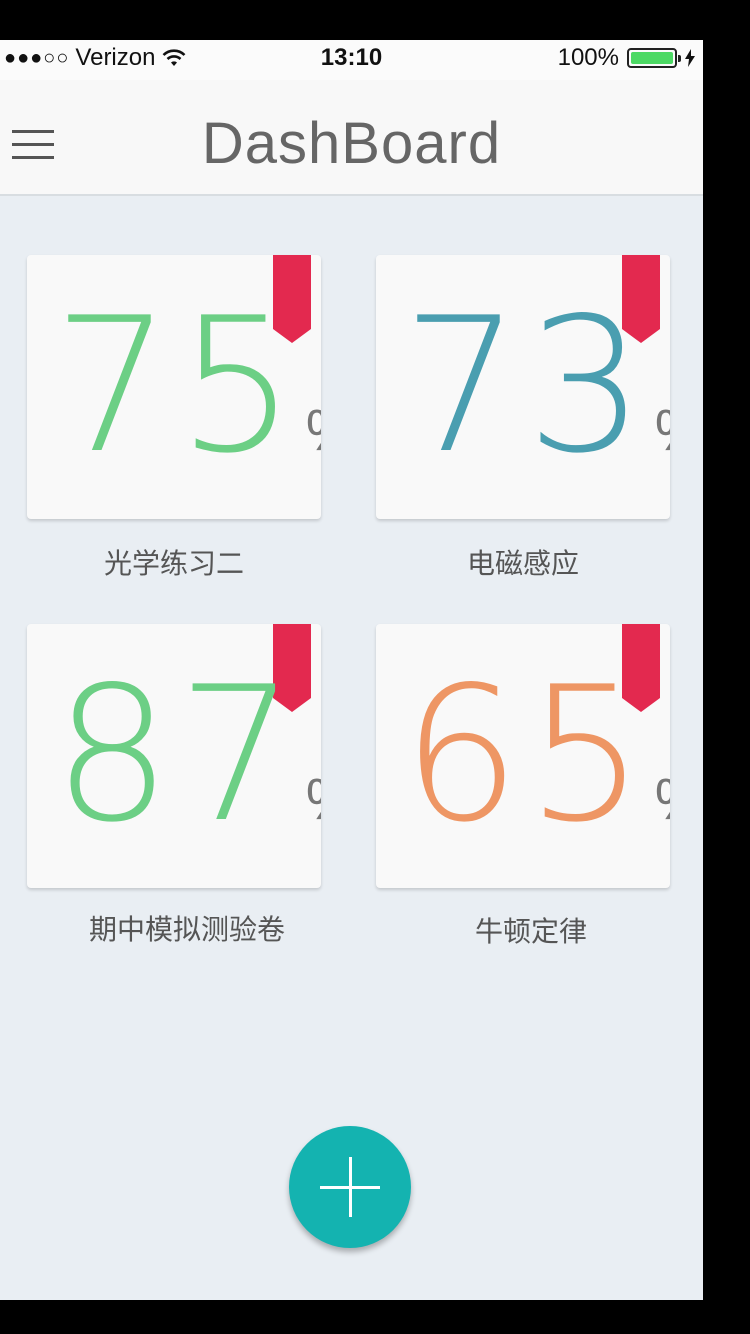 The image size is (750, 1334). Describe the element at coordinates (690, 58) in the screenshot. I see `charging-bolt-icon` at that location.